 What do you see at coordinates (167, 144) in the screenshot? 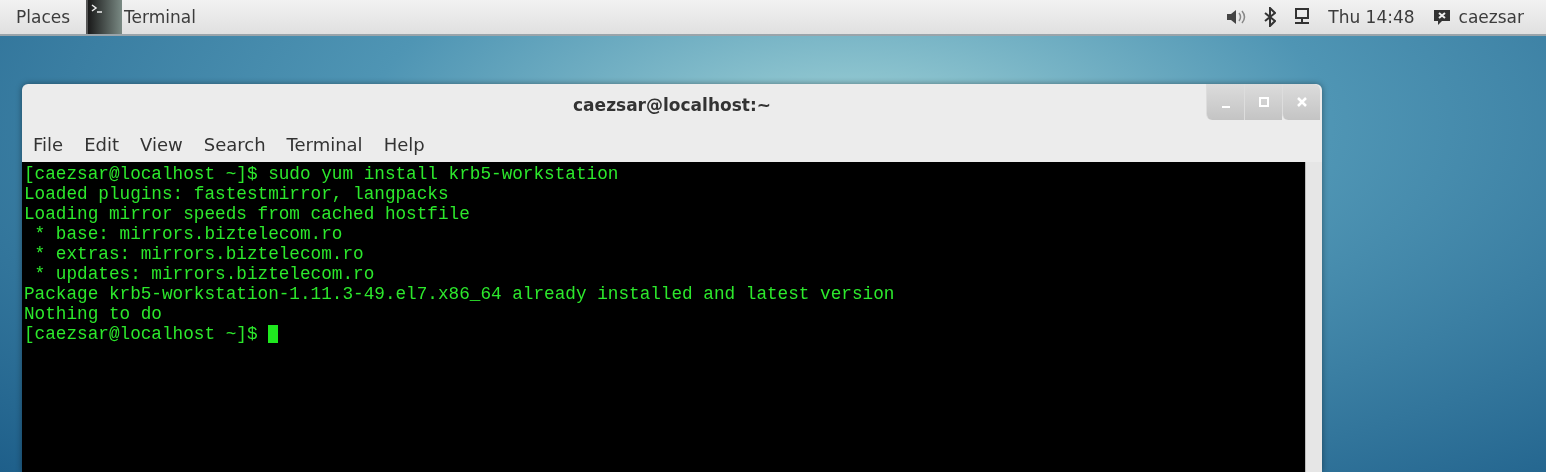
I see `menu-item: View` at bounding box center [167, 144].